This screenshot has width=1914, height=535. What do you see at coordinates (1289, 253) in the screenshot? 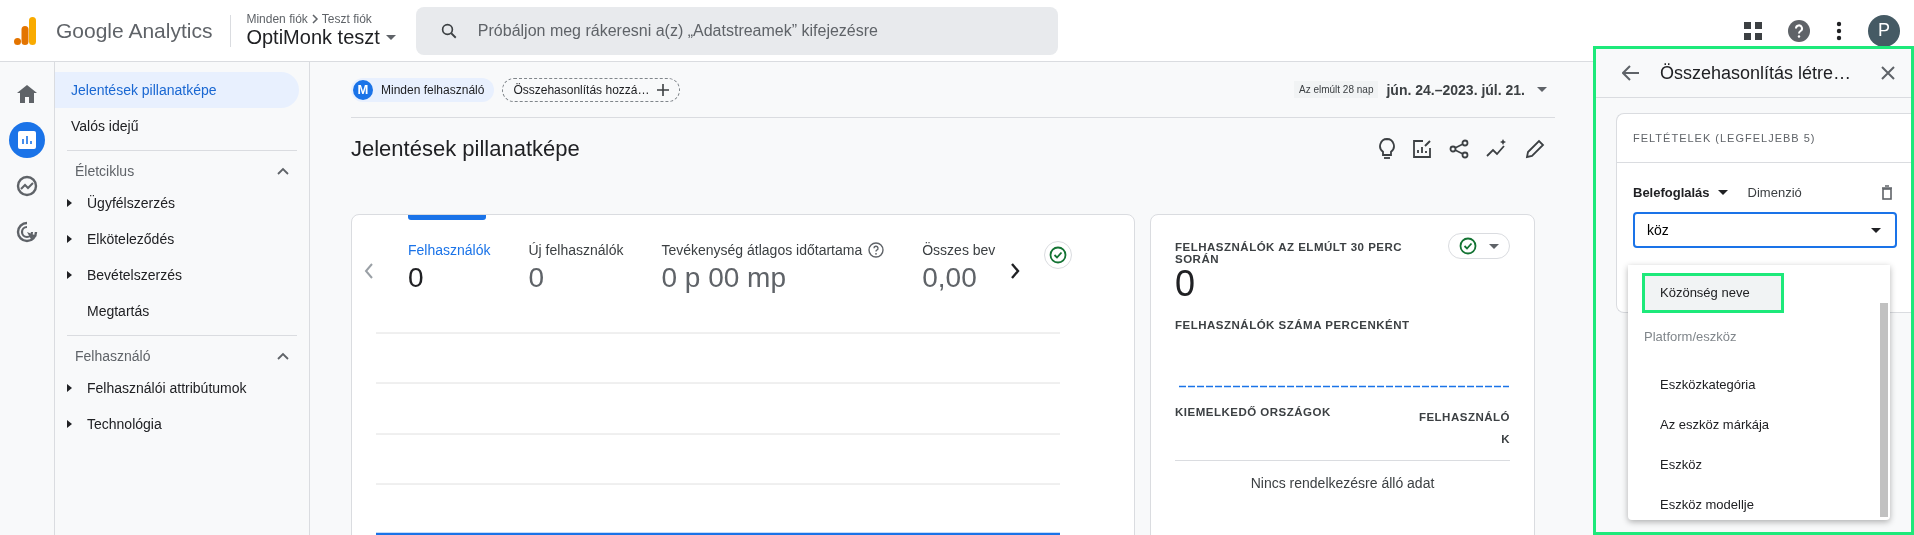
I see `card-title: FELHASZNÁLÓK AZ ELMÚLT 30 PERC SORÁN` at bounding box center [1289, 253].